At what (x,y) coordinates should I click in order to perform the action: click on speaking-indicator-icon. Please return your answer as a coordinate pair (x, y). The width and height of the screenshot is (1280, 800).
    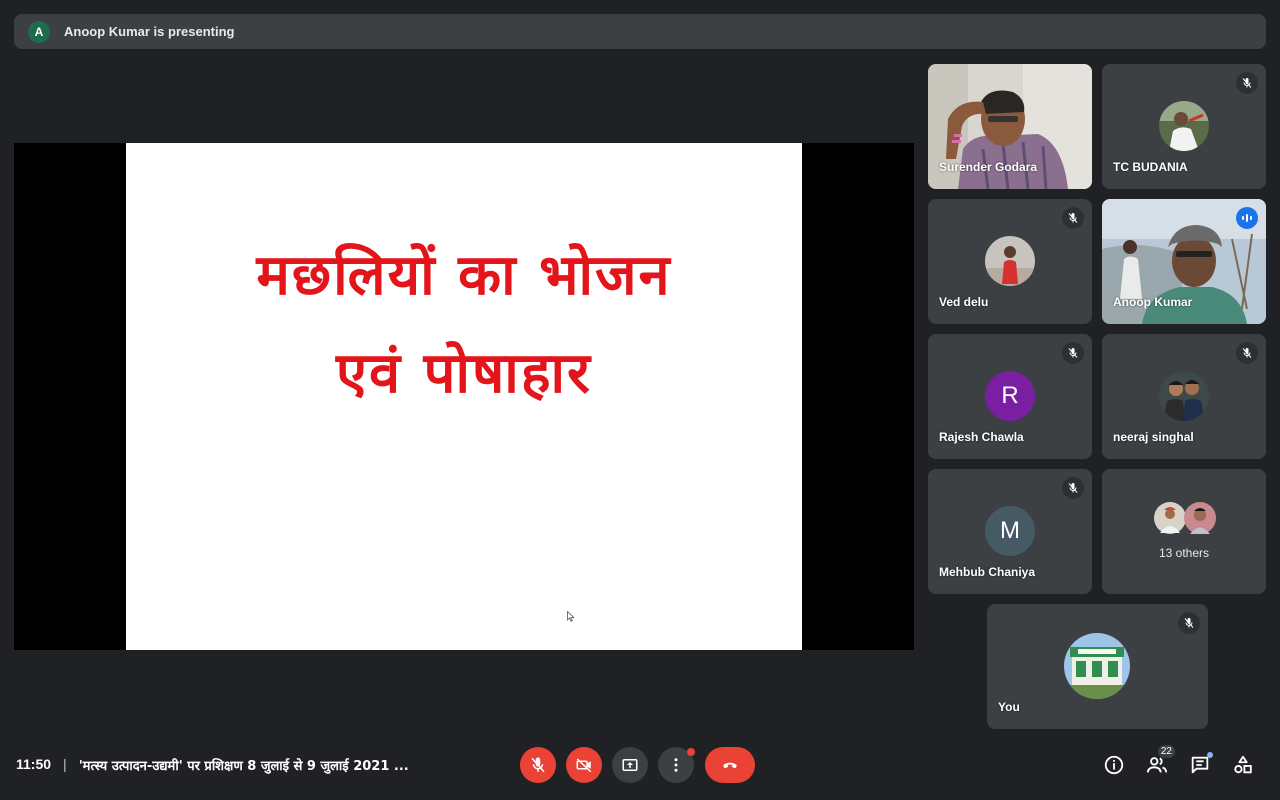
    Looking at the image, I should click on (1247, 218).